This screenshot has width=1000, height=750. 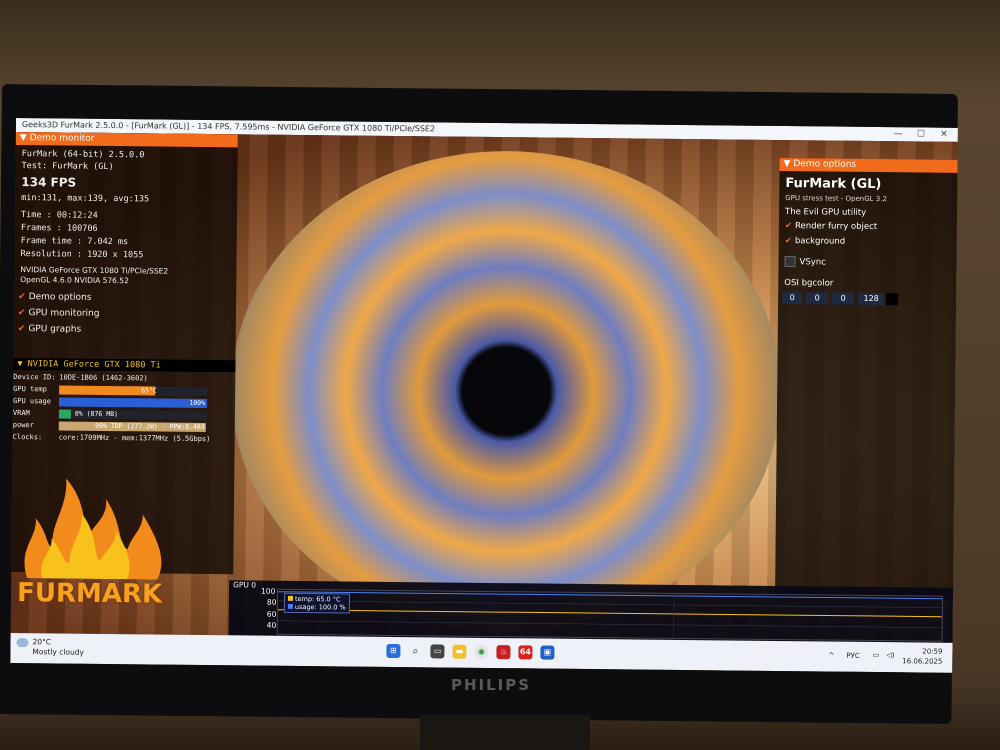 What do you see at coordinates (875, 655) in the screenshot?
I see `network-icon: ▭` at bounding box center [875, 655].